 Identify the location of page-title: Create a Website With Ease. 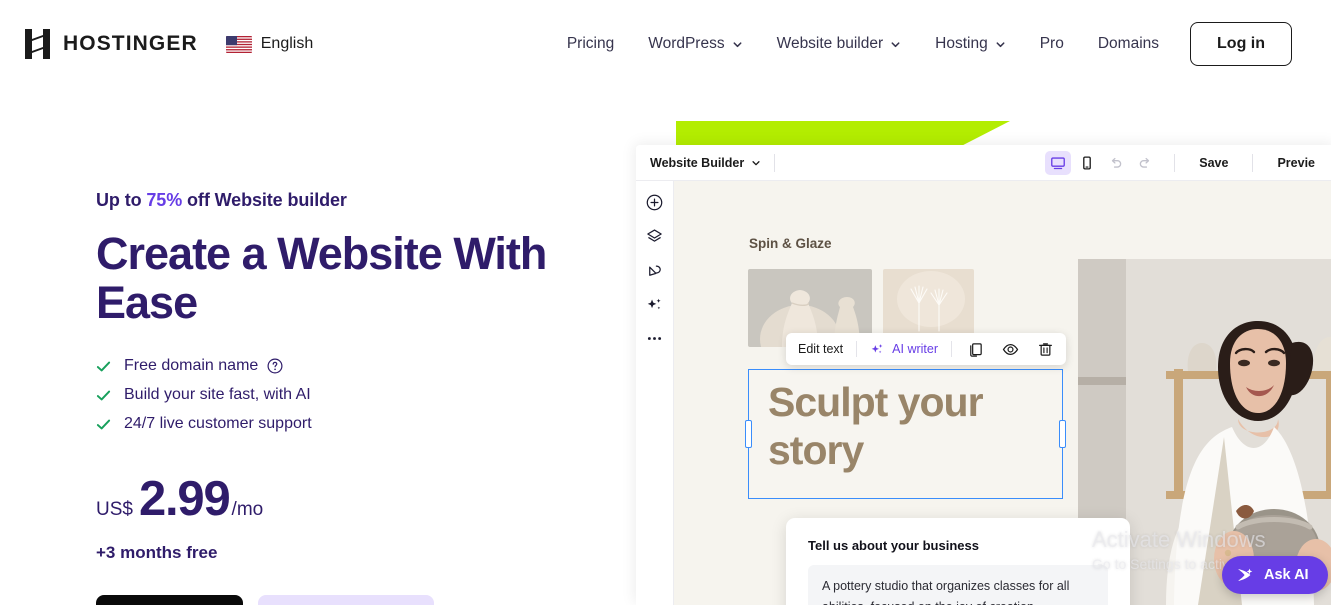
(321, 278).